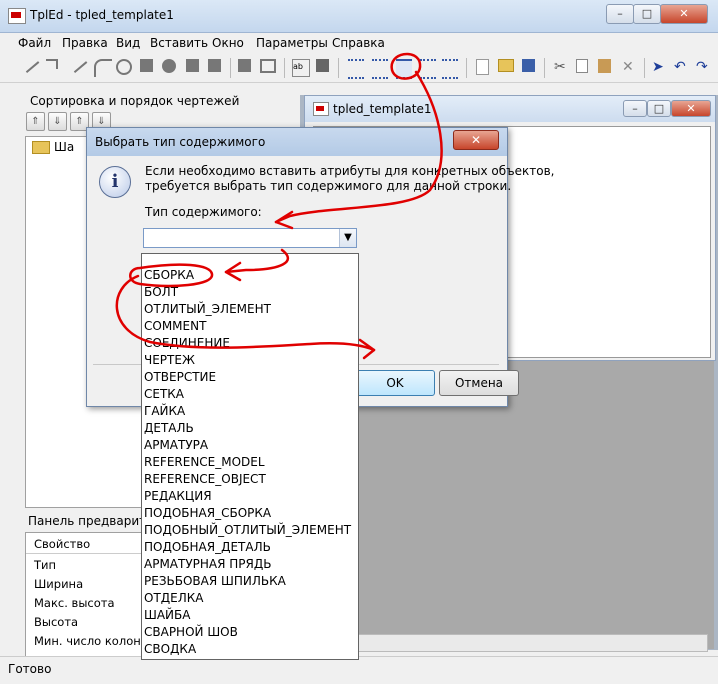 The width and height of the screenshot is (718, 684). What do you see at coordinates (45, 565) in the screenshot?
I see `property-row: Тип` at bounding box center [45, 565].